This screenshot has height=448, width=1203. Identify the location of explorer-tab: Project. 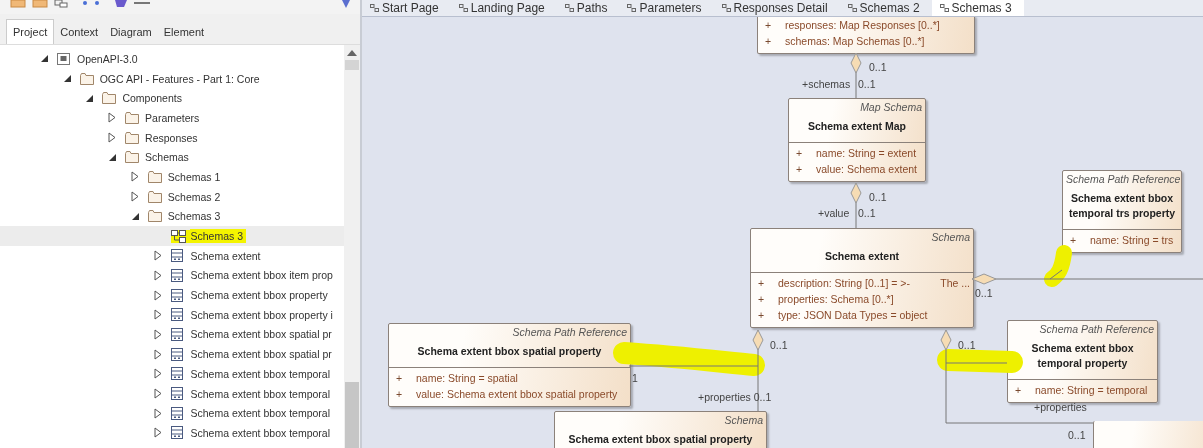
(30, 31).